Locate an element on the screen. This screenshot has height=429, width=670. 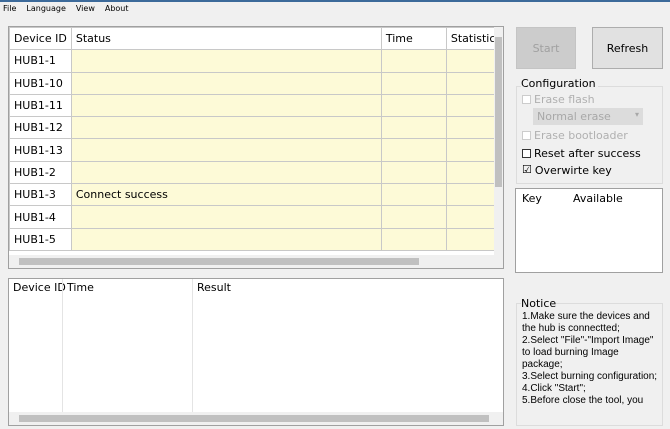
device-id-cell: HUB1-2 is located at coordinates (40, 172).